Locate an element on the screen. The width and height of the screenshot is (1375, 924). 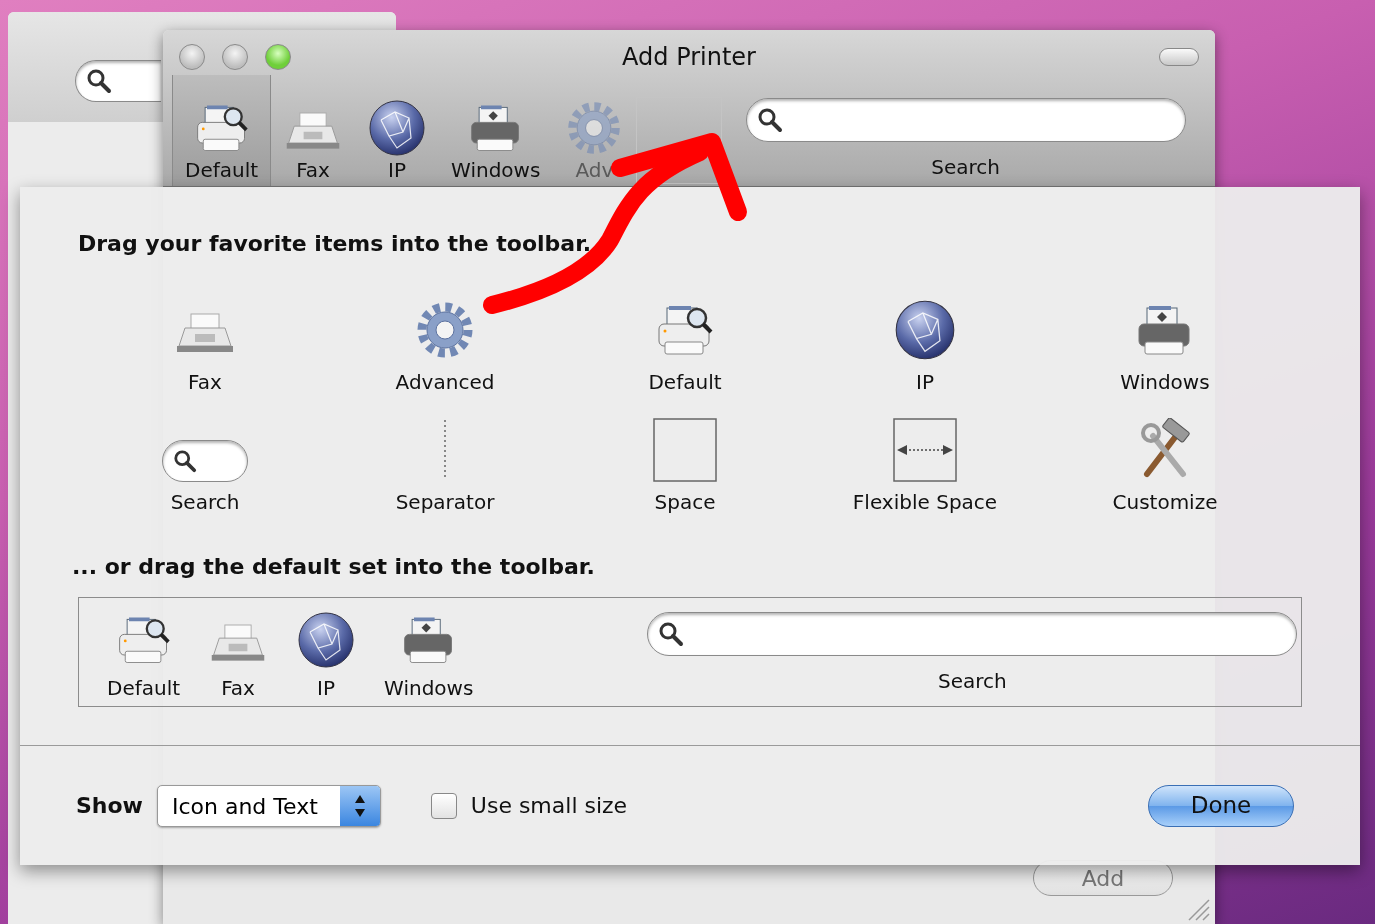
toolbar-item: Default is located at coordinates (222, 130).